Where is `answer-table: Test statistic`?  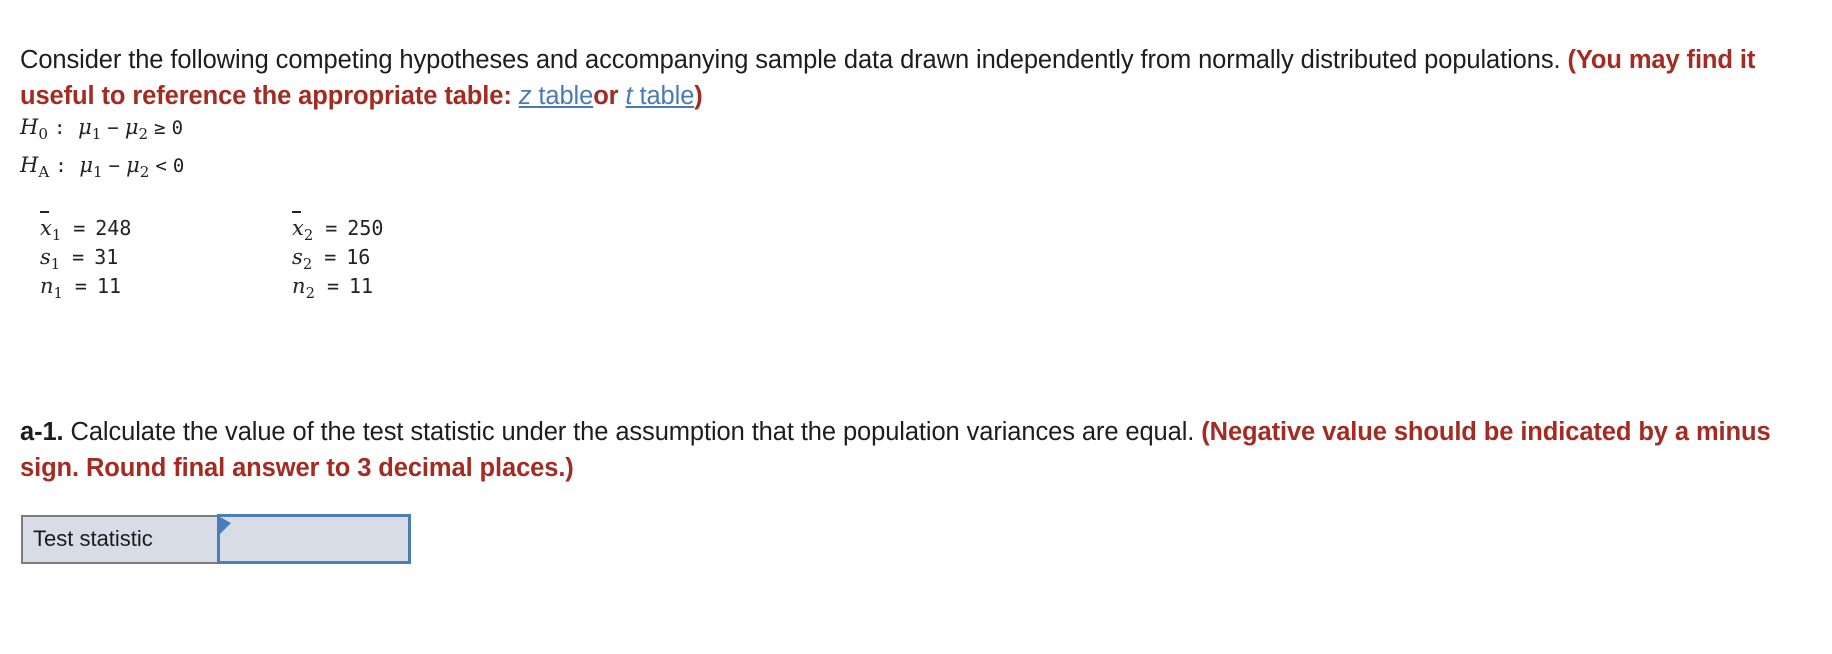
answer-table: Test statistic is located at coordinates (216, 539).